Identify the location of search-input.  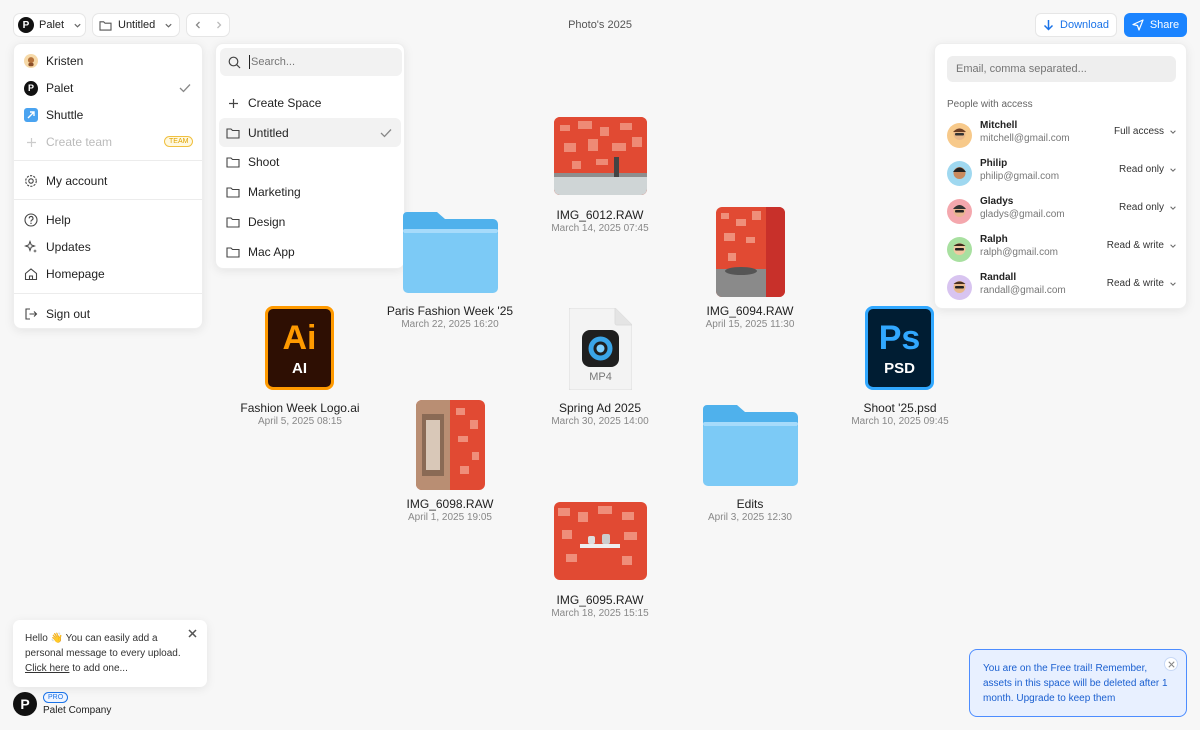
(321, 62).